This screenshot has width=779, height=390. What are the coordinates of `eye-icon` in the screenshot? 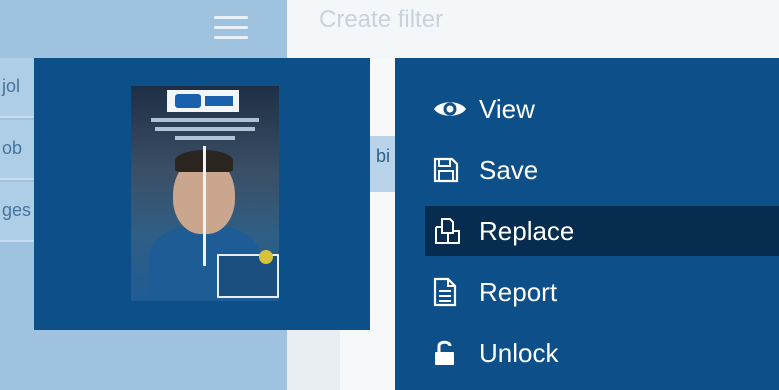 It's located at (451, 109).